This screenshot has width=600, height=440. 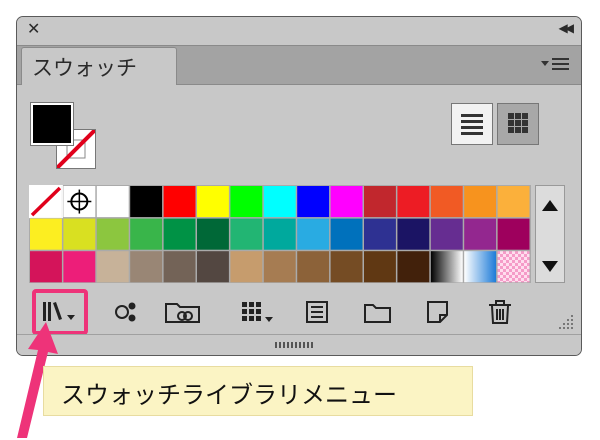 I want to click on tooltip: スウォッチライブラリメニュー, so click(x=258, y=391).